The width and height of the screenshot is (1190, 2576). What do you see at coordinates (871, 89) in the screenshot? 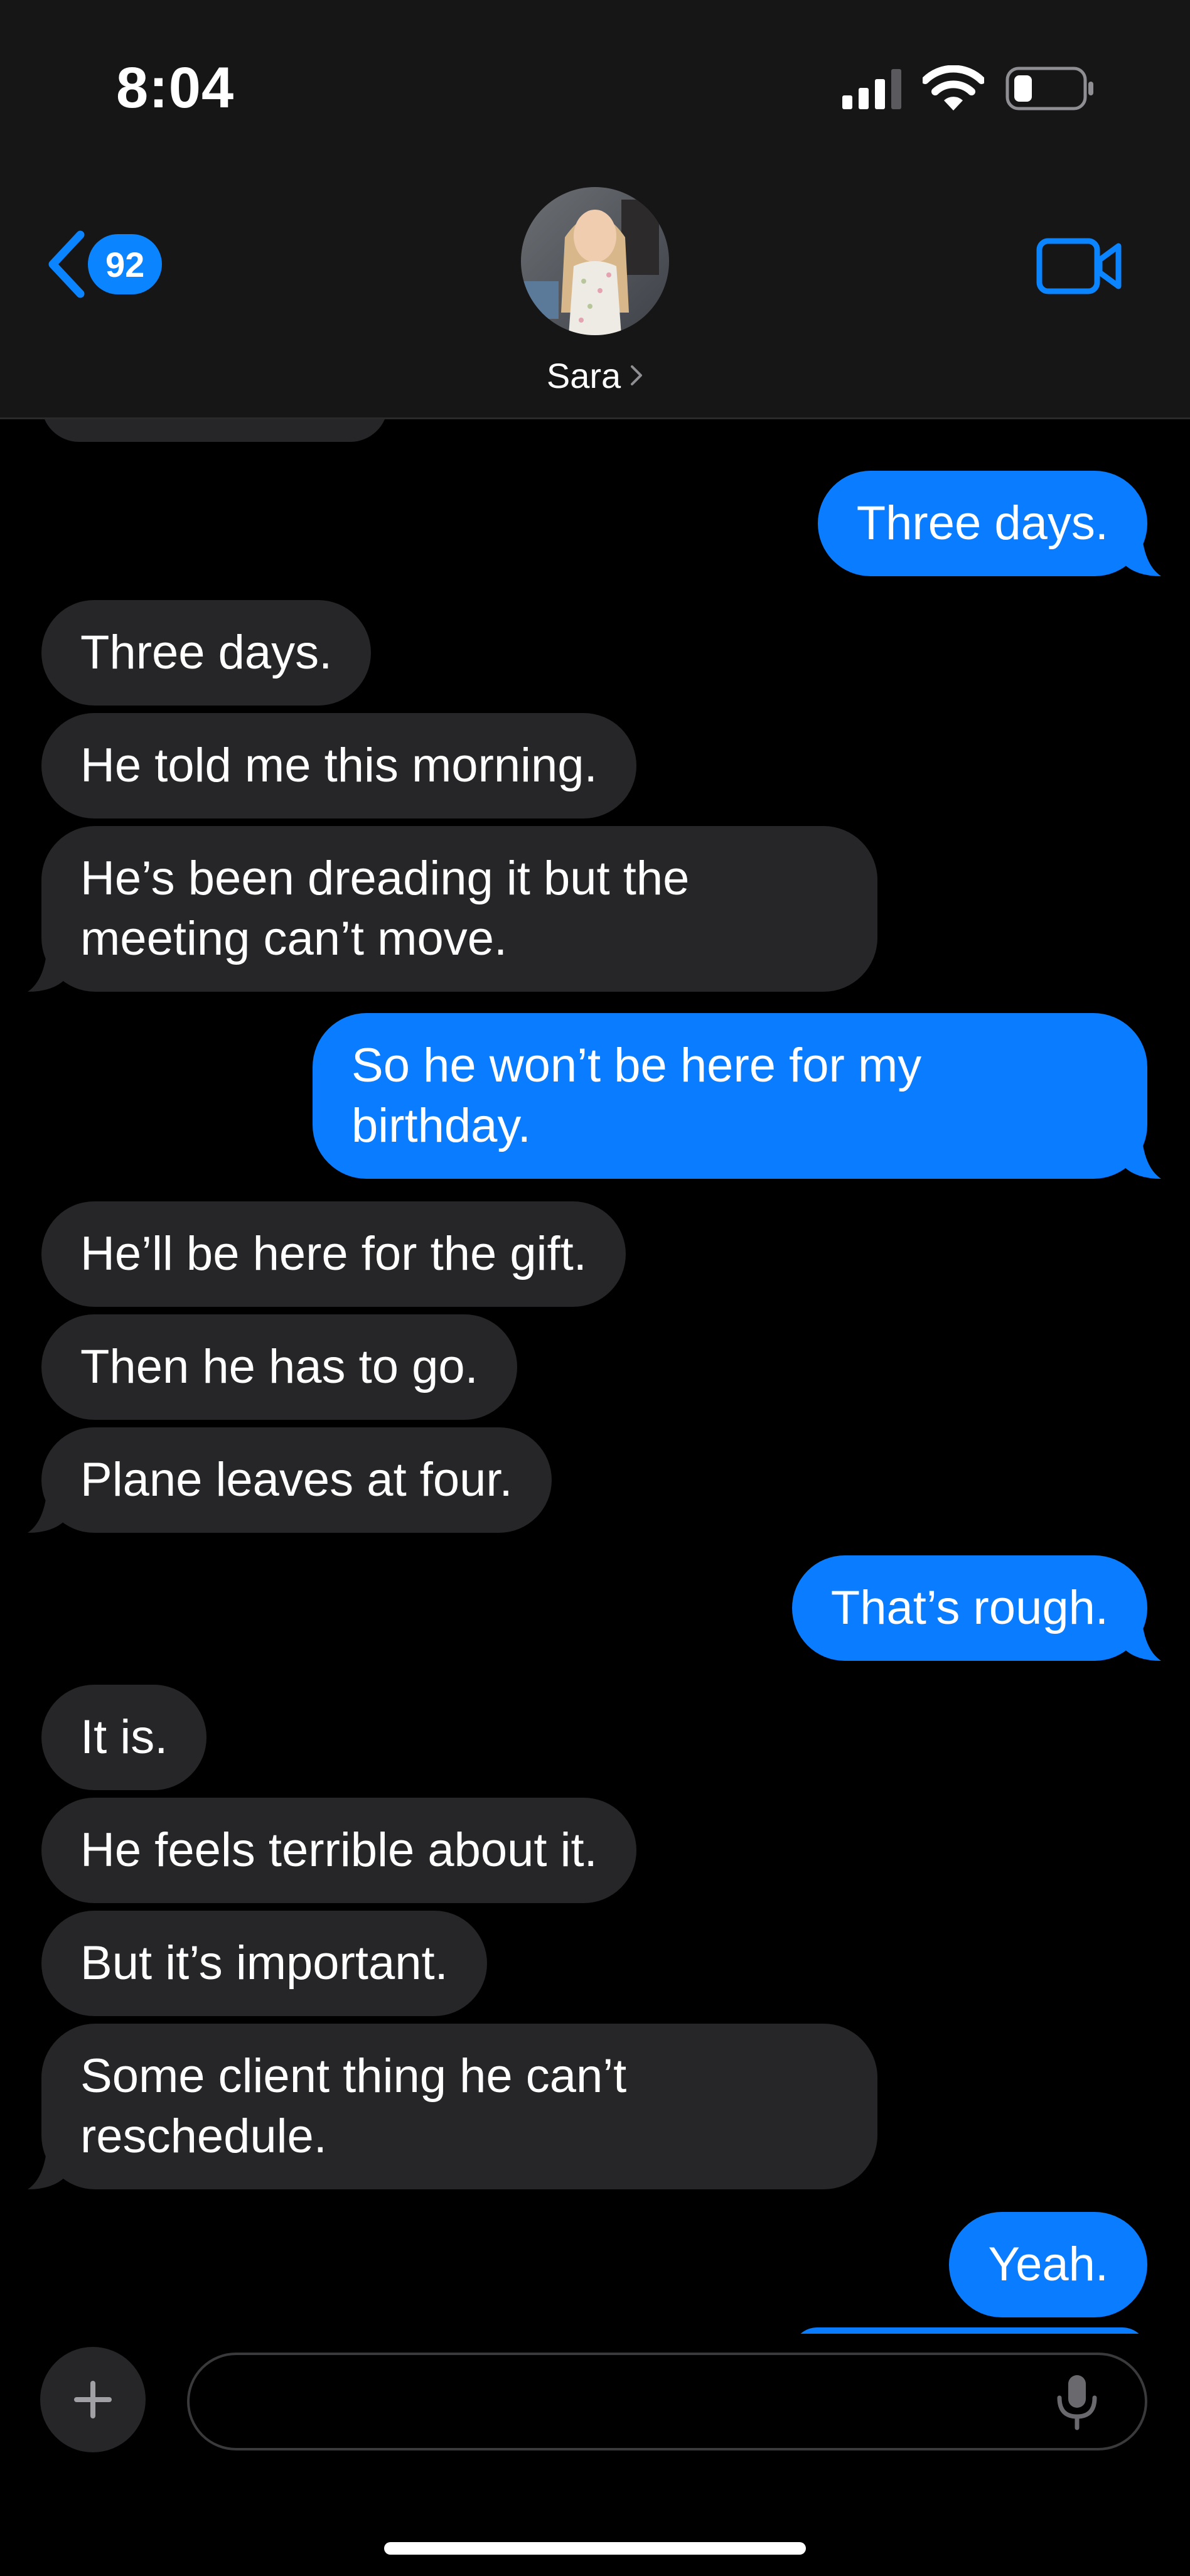
I see `cellular-signal-icon` at bounding box center [871, 89].